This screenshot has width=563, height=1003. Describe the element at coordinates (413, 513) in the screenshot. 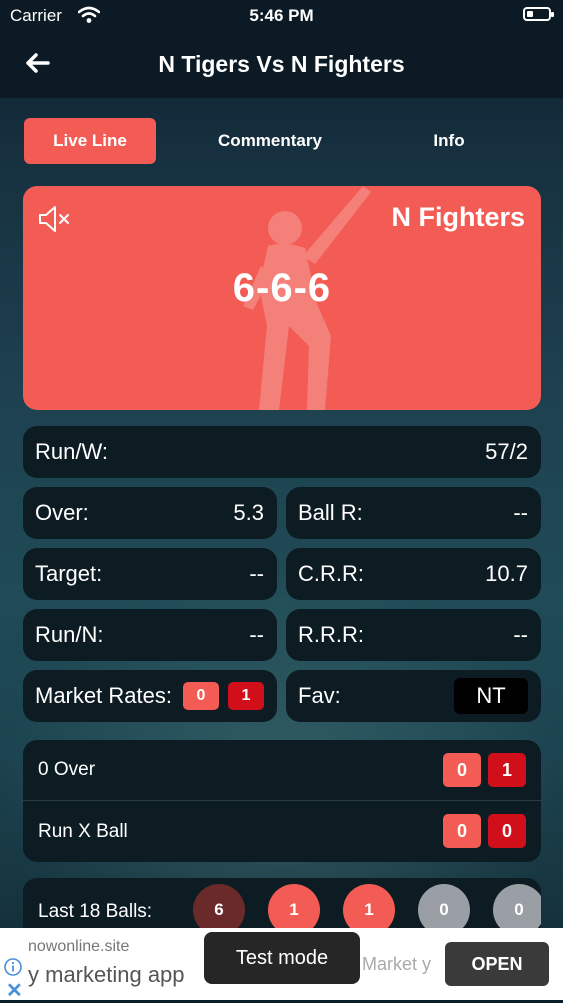

I see `ball-remaining-panel: Ball R: --` at that location.